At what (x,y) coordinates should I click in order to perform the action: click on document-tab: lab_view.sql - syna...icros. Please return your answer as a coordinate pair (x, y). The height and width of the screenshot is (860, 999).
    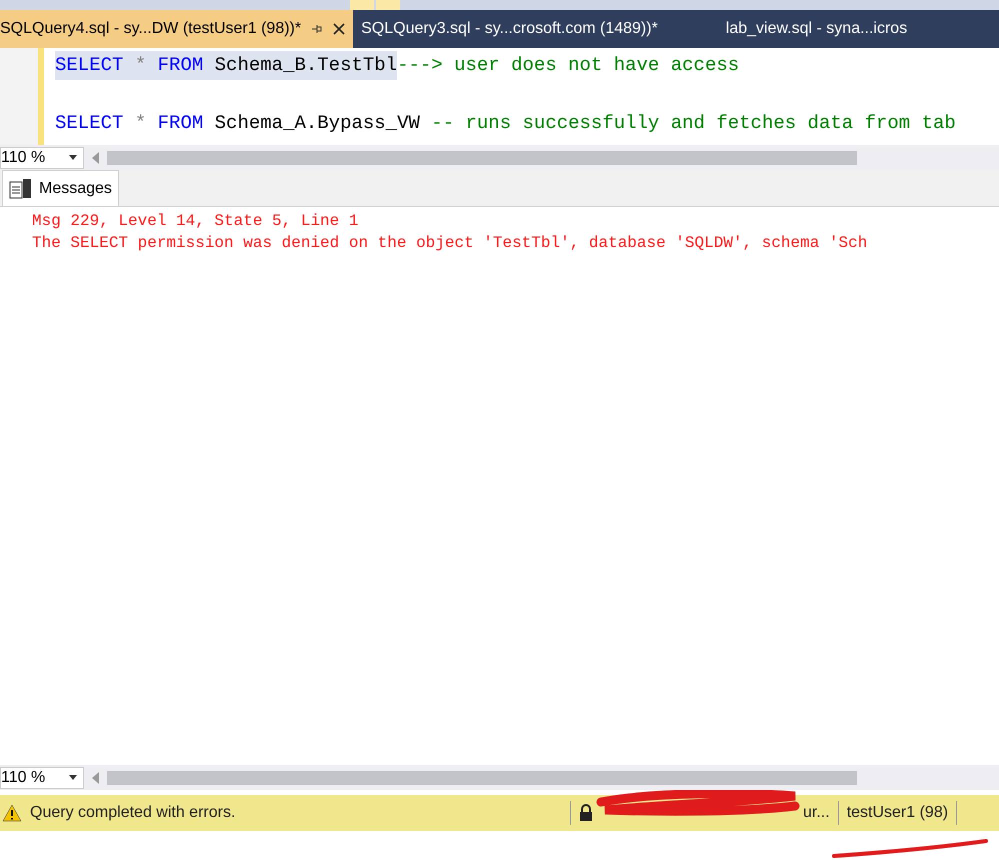
    Looking at the image, I should click on (843, 29).